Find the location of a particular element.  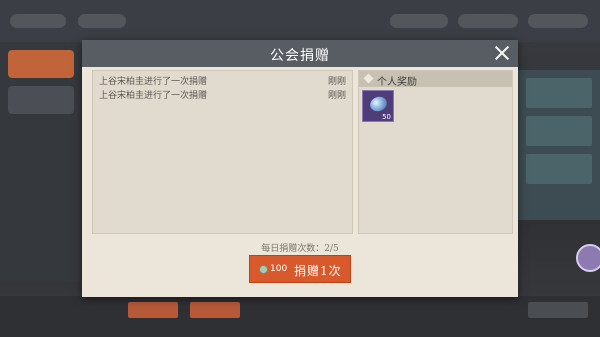

dialog-title: 公会捐赠 is located at coordinates (300, 56).